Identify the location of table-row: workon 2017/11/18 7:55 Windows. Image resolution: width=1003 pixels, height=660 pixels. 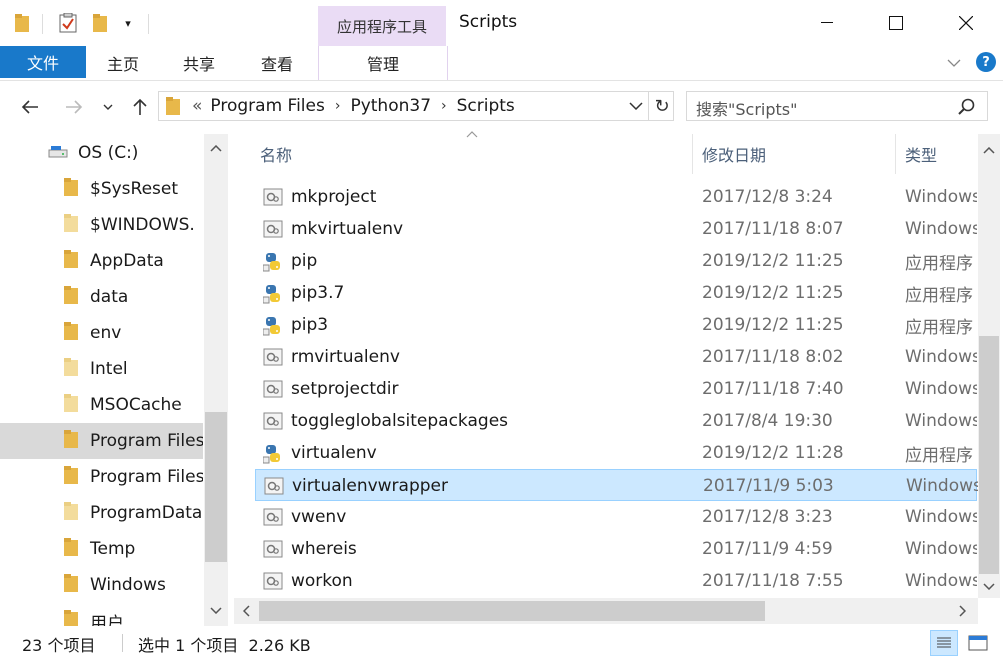
(616, 581).